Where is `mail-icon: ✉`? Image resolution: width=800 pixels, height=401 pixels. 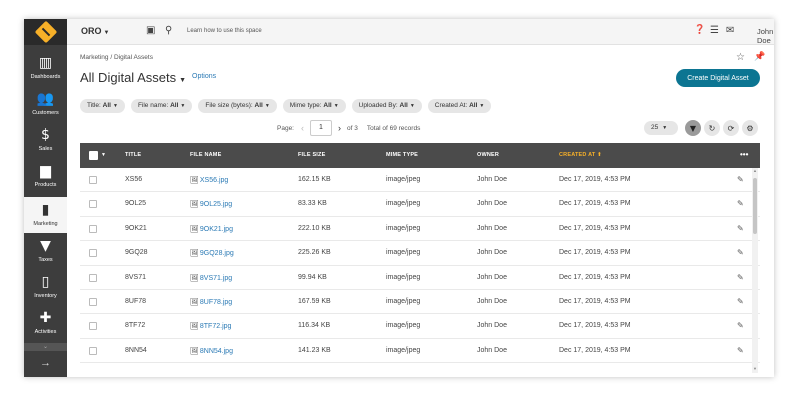 mail-icon: ✉ is located at coordinates (730, 30).